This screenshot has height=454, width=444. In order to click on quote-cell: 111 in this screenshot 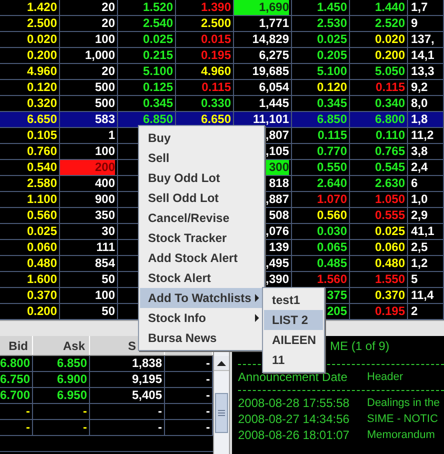, I will do `click(105, 247)`.